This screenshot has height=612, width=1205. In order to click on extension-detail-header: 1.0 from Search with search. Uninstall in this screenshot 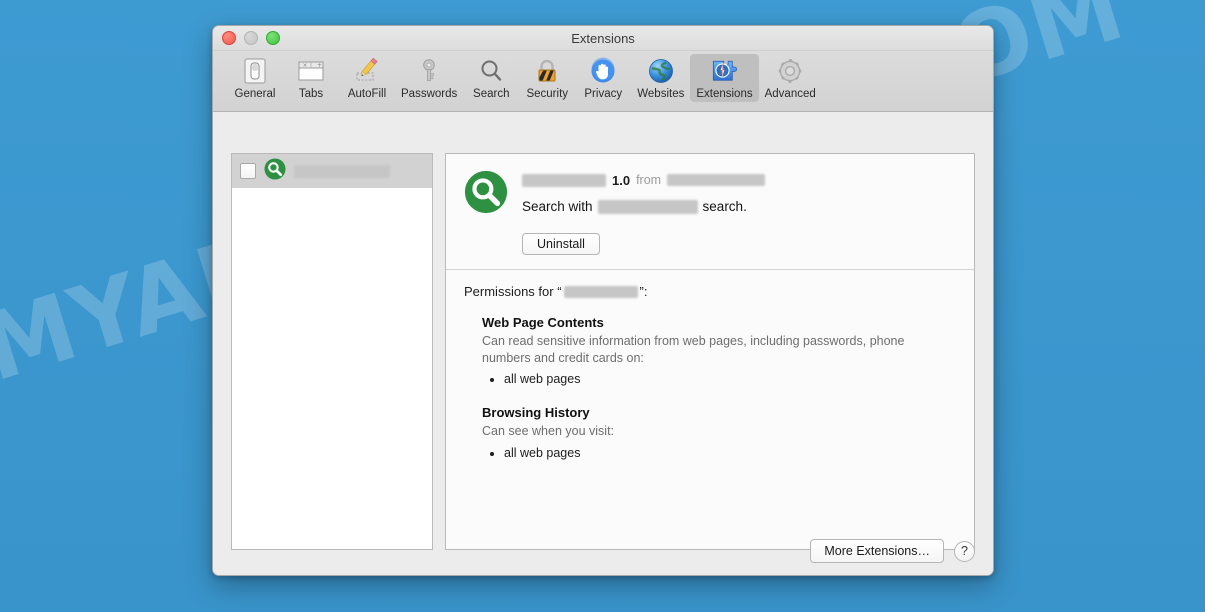, I will do `click(710, 212)`.